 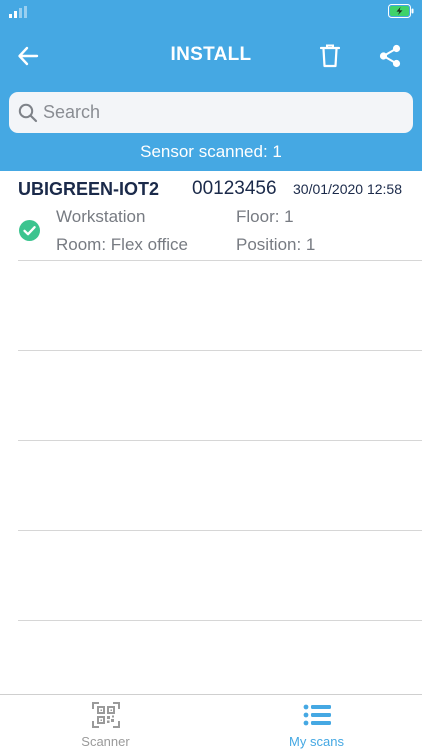 What do you see at coordinates (18, 12) in the screenshot?
I see `signal-icon` at bounding box center [18, 12].